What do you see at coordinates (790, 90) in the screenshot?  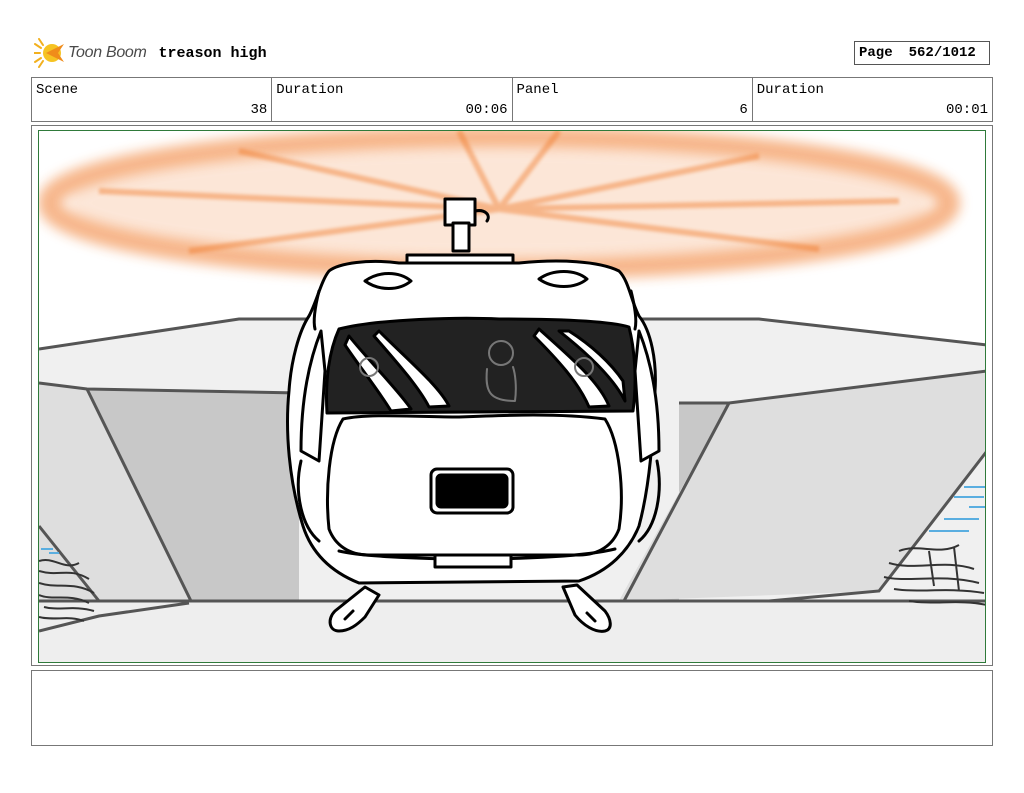 I see `panel-duration-label: Duration` at bounding box center [790, 90].